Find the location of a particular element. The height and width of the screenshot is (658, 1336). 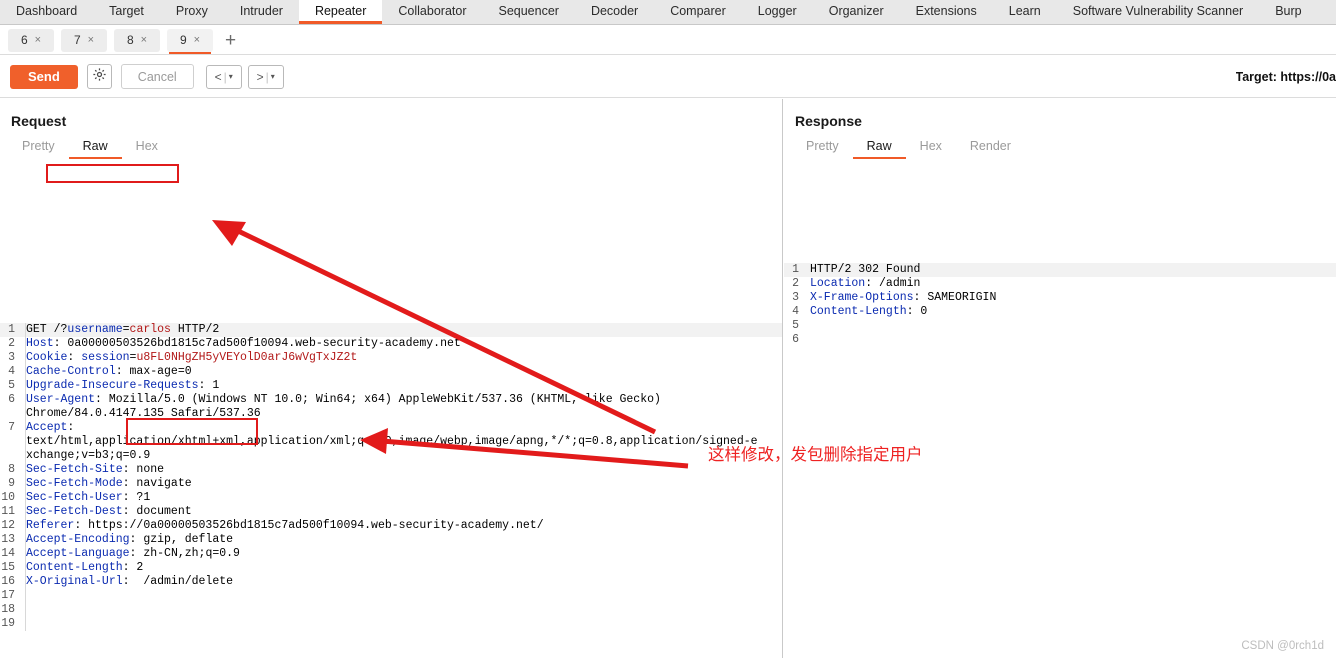

main-tab-sequencer: Sequencer is located at coordinates (528, 12).